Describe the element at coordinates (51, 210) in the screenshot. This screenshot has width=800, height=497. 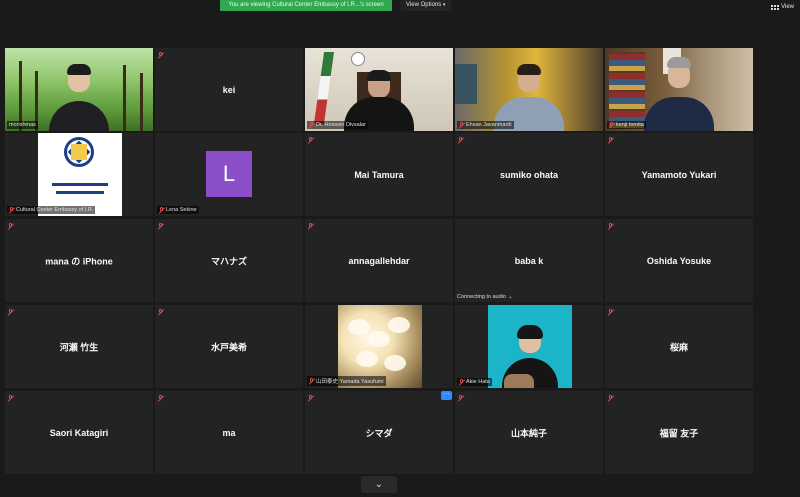
I see `participant-label: Cultural Center Embassy of I.R.` at that location.